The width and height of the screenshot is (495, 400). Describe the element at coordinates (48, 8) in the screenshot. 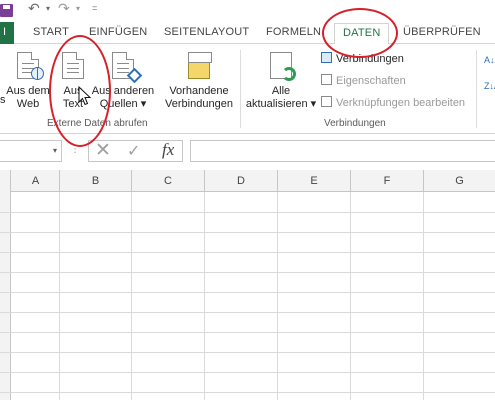

I see `undo-dropdown-icon: ▾` at that location.